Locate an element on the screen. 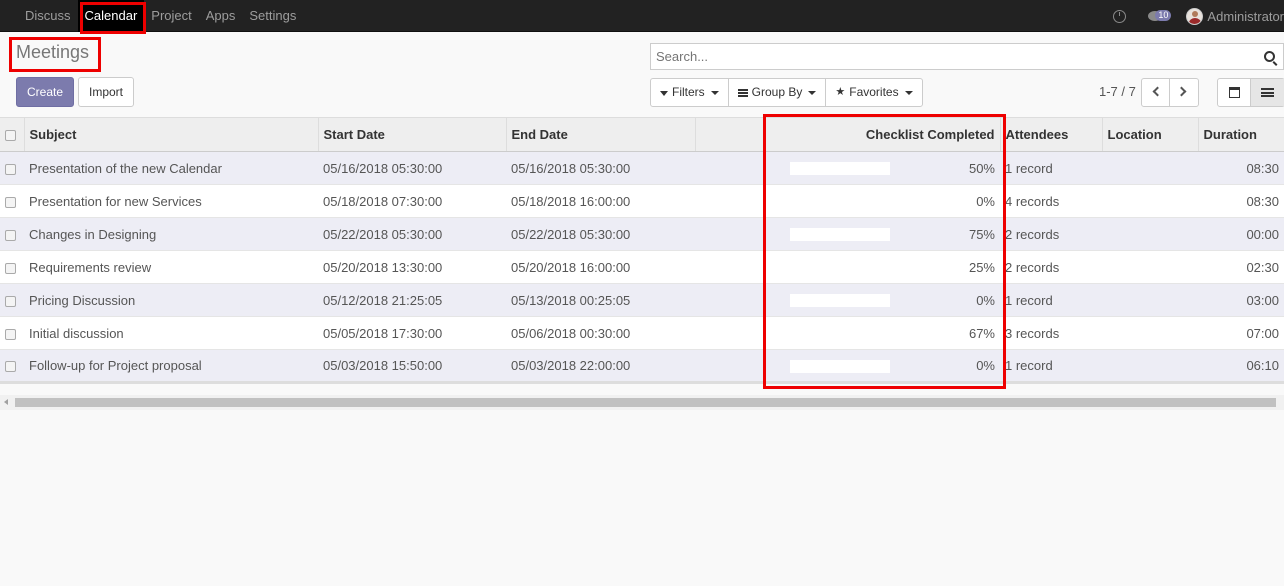 This screenshot has height=586, width=1284. search-box is located at coordinates (967, 56).